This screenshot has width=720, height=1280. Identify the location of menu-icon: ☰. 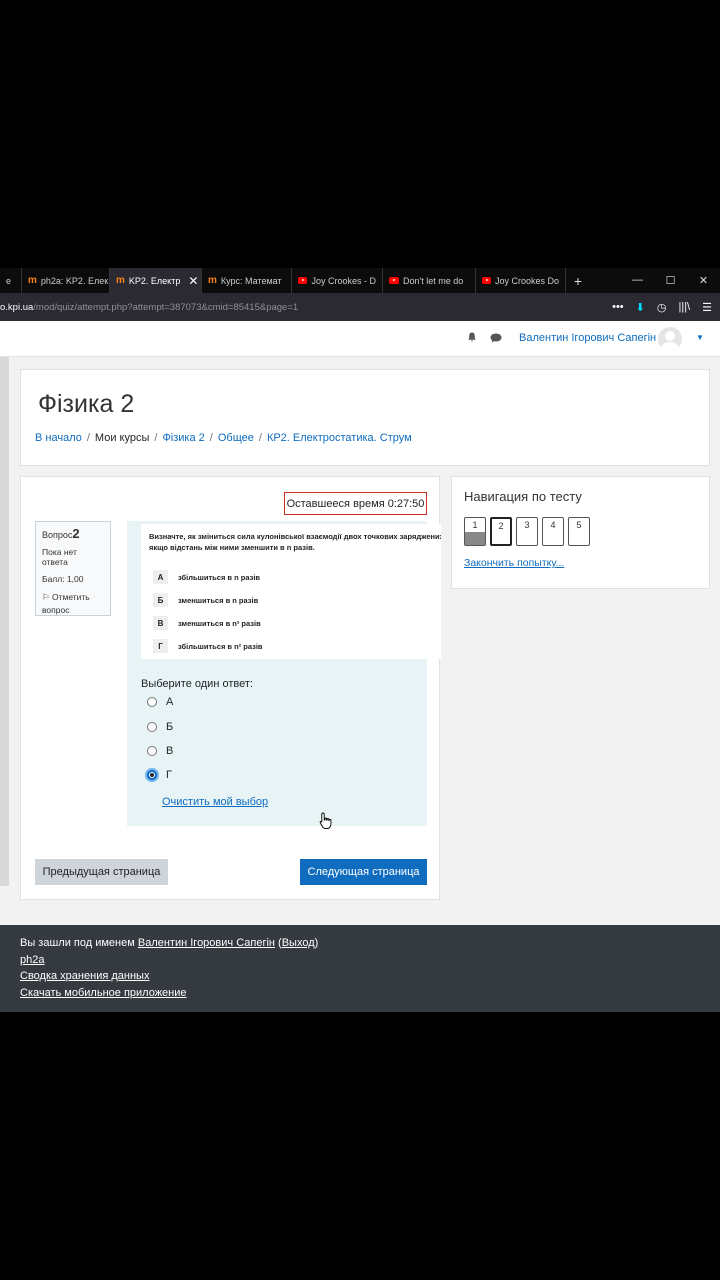
(707, 307).